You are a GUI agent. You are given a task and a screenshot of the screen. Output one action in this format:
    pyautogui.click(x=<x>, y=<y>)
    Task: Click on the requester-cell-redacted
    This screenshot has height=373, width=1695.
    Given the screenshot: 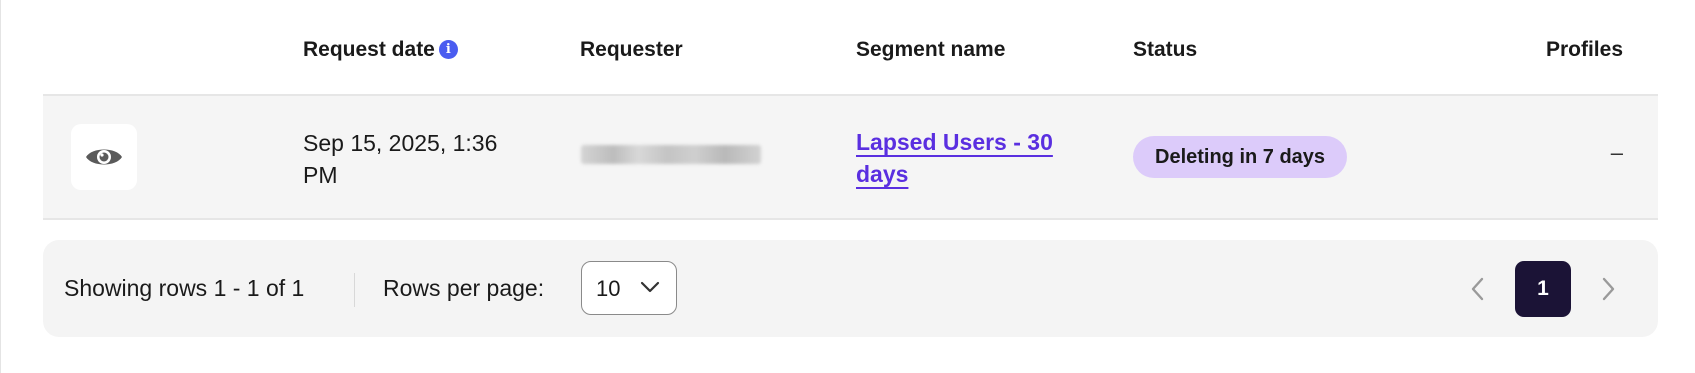 What is the action you would take?
    pyautogui.click(x=671, y=154)
    